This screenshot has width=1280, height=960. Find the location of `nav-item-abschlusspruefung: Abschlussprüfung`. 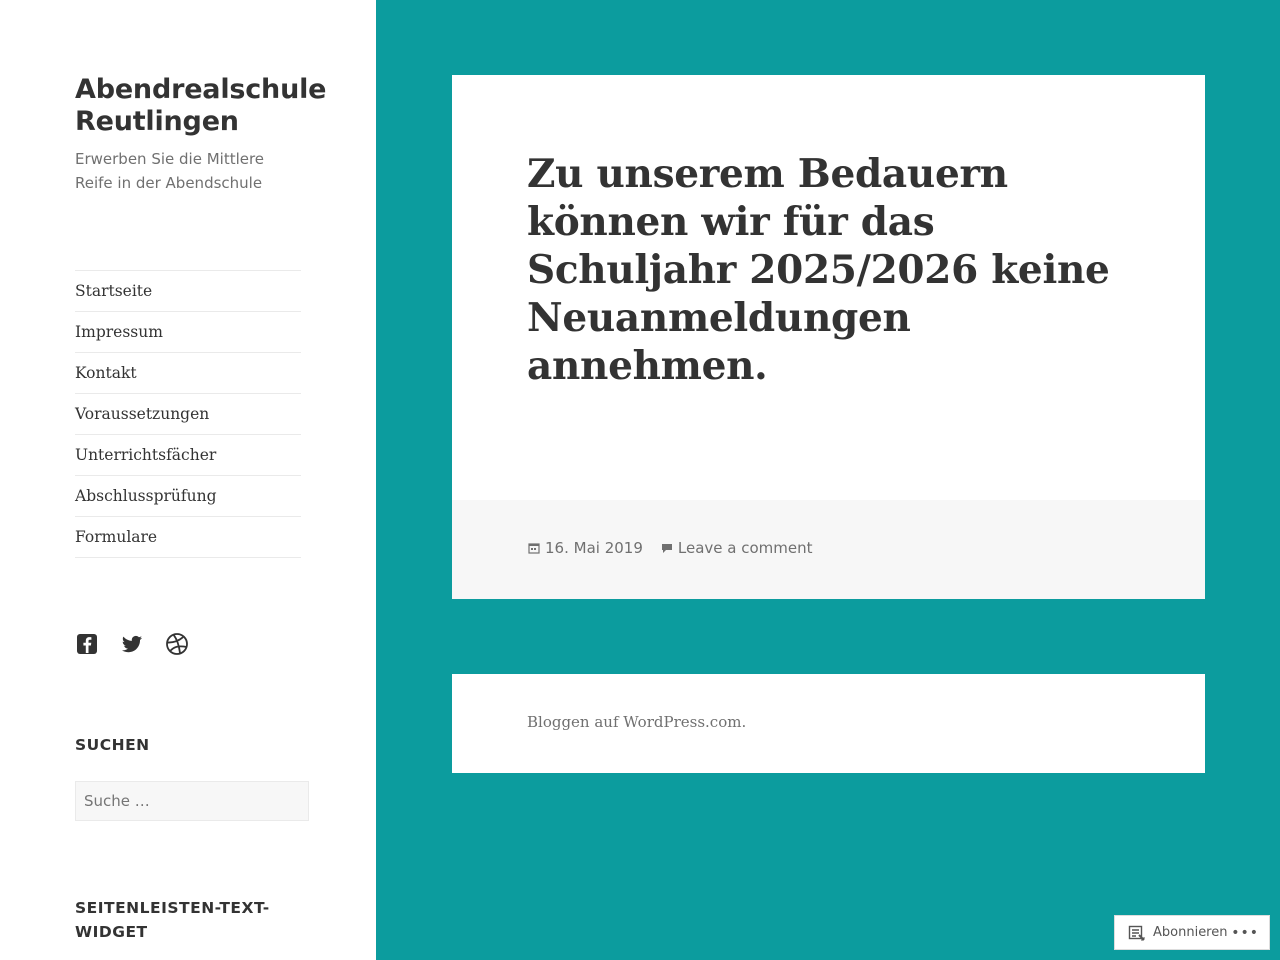

nav-item-abschlusspruefung: Abschlussprüfung is located at coordinates (188, 496).